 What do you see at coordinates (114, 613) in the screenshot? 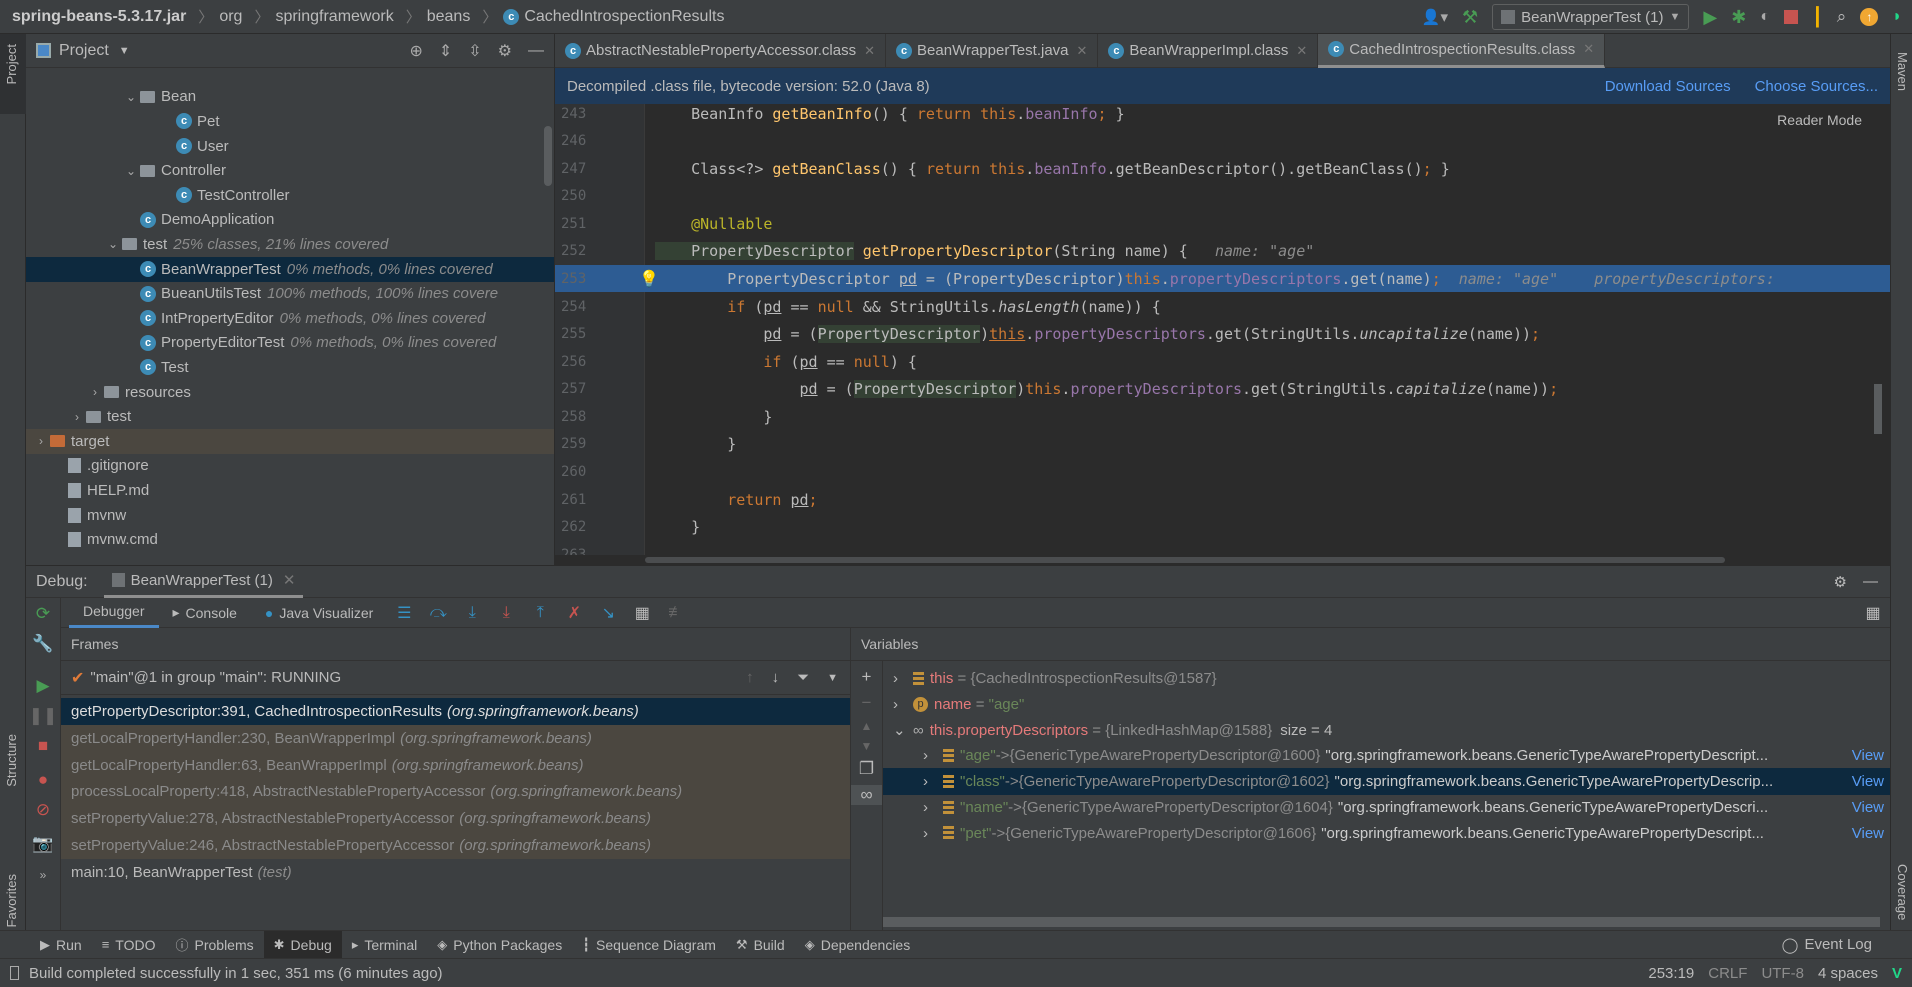
I see `tab-debugger: Debugger` at bounding box center [114, 613].